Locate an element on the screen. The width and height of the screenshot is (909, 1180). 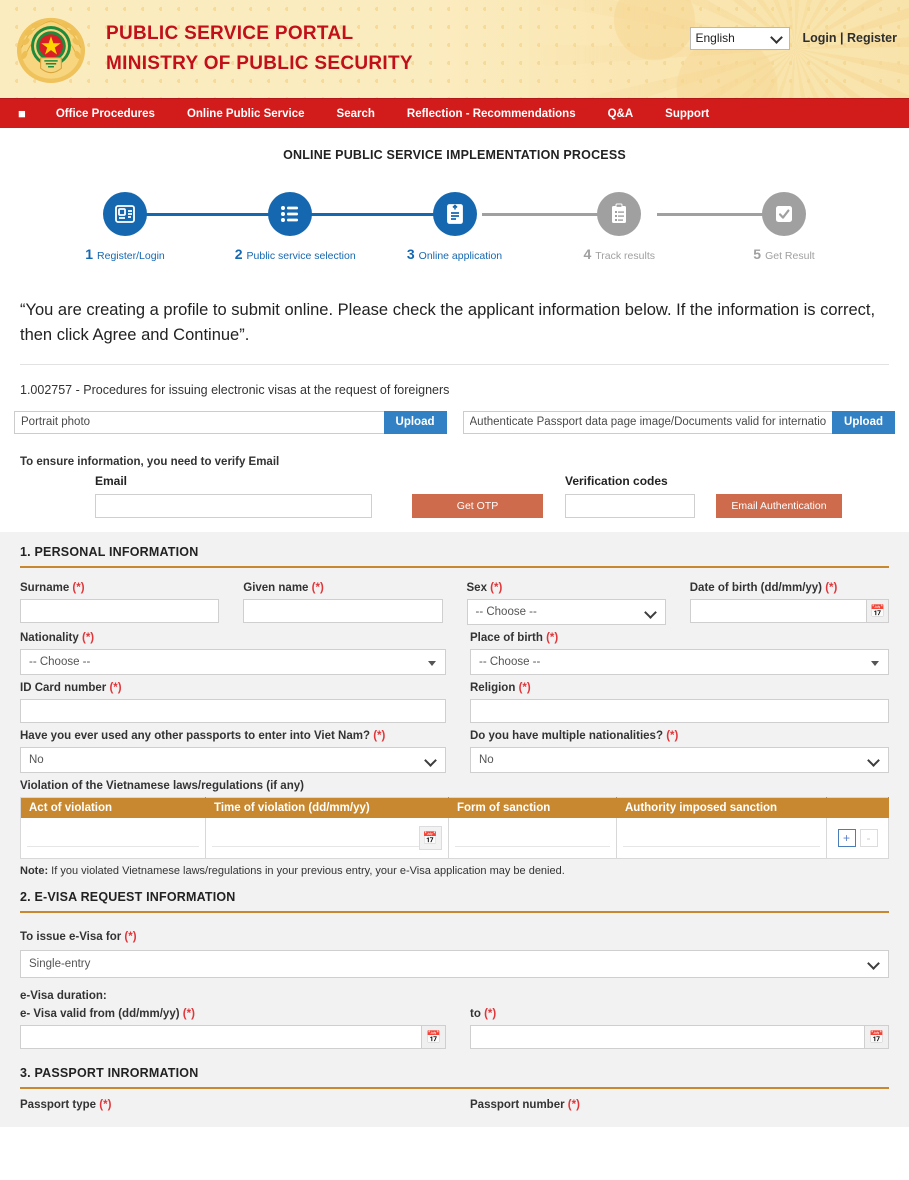
list-icon is located at coordinates (289, 214).